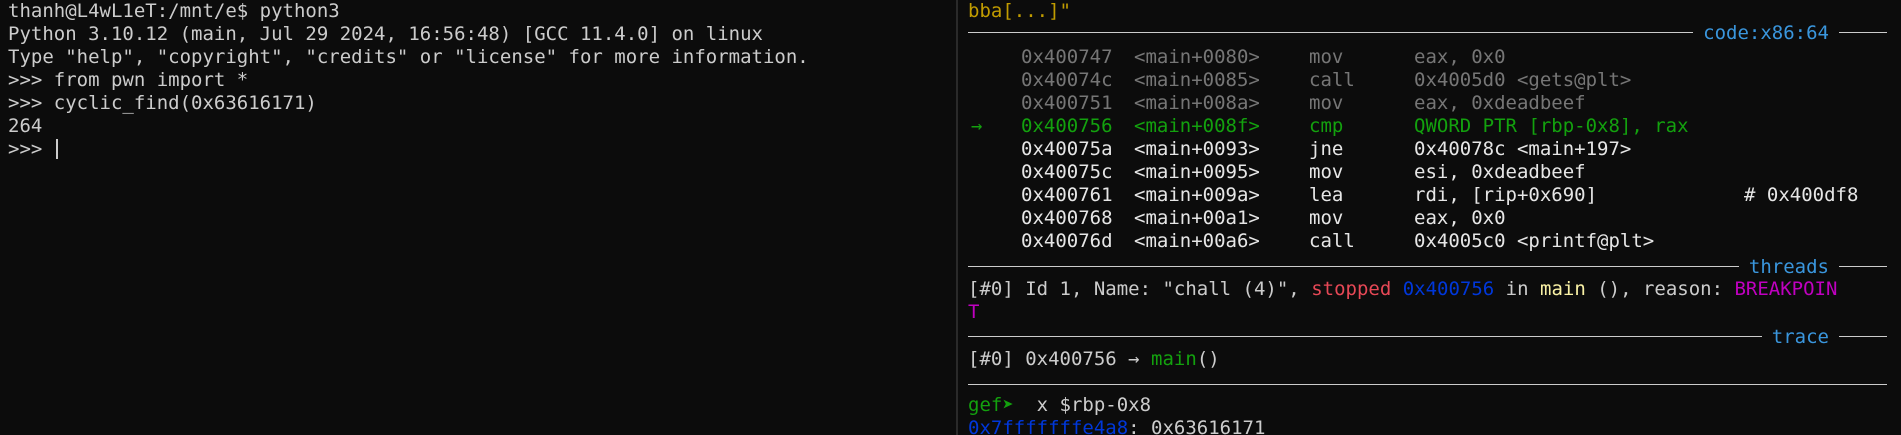  I want to click on disassembly-args: 0x4005d0 <gets@plt>, so click(1523, 80).